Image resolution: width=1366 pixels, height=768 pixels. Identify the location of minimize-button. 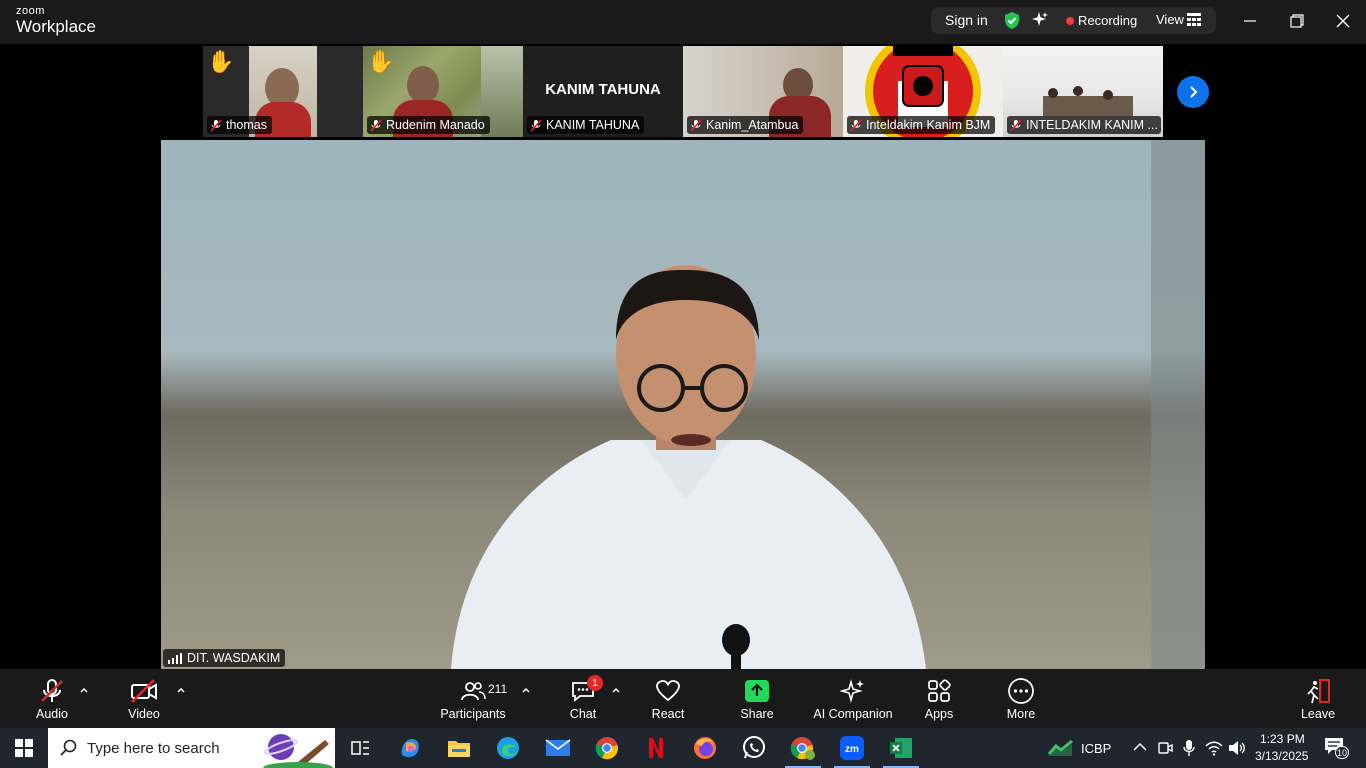
(1250, 21).